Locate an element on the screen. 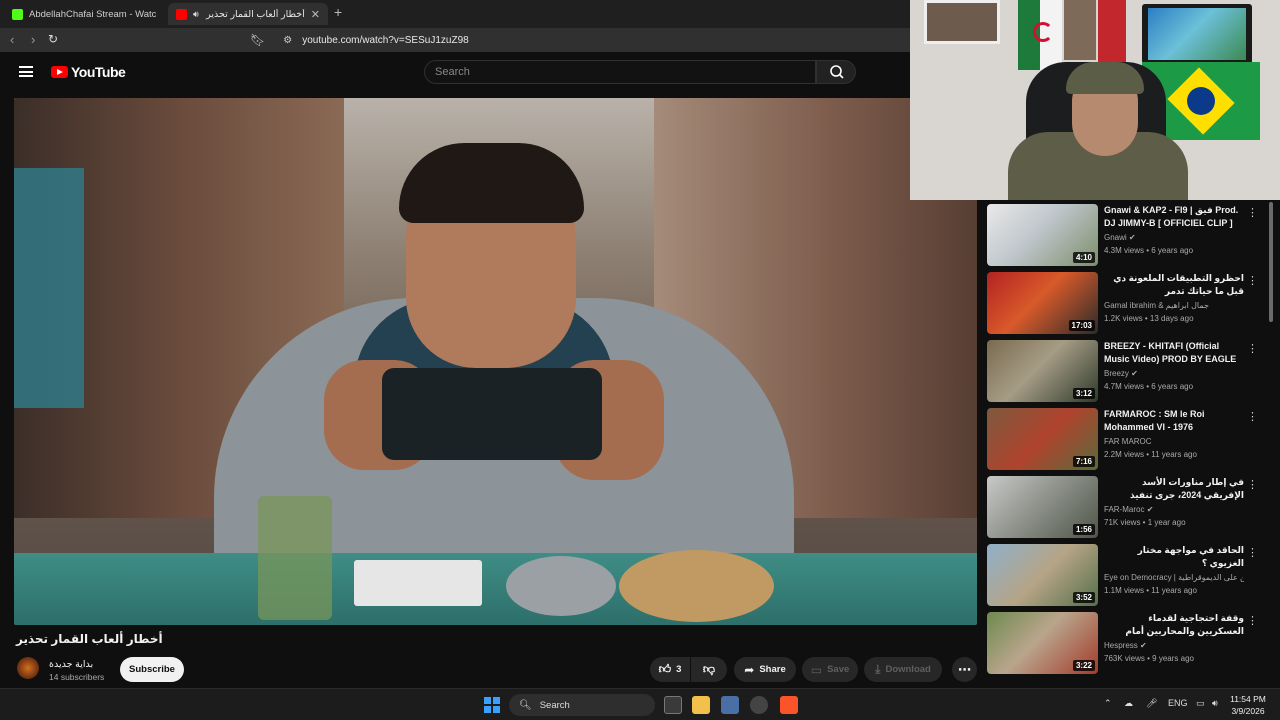 The width and height of the screenshot is (1280, 720). menu-icon is located at coordinates (26, 71).